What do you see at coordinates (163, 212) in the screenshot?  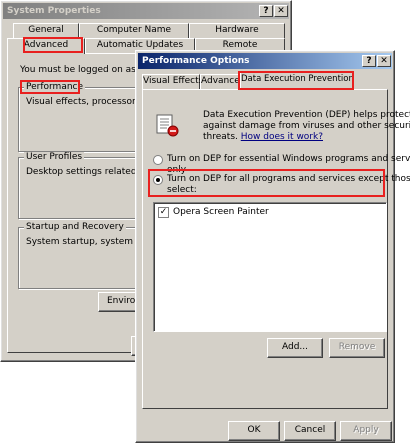 I see `list-item-checkbox: ✓` at bounding box center [163, 212].